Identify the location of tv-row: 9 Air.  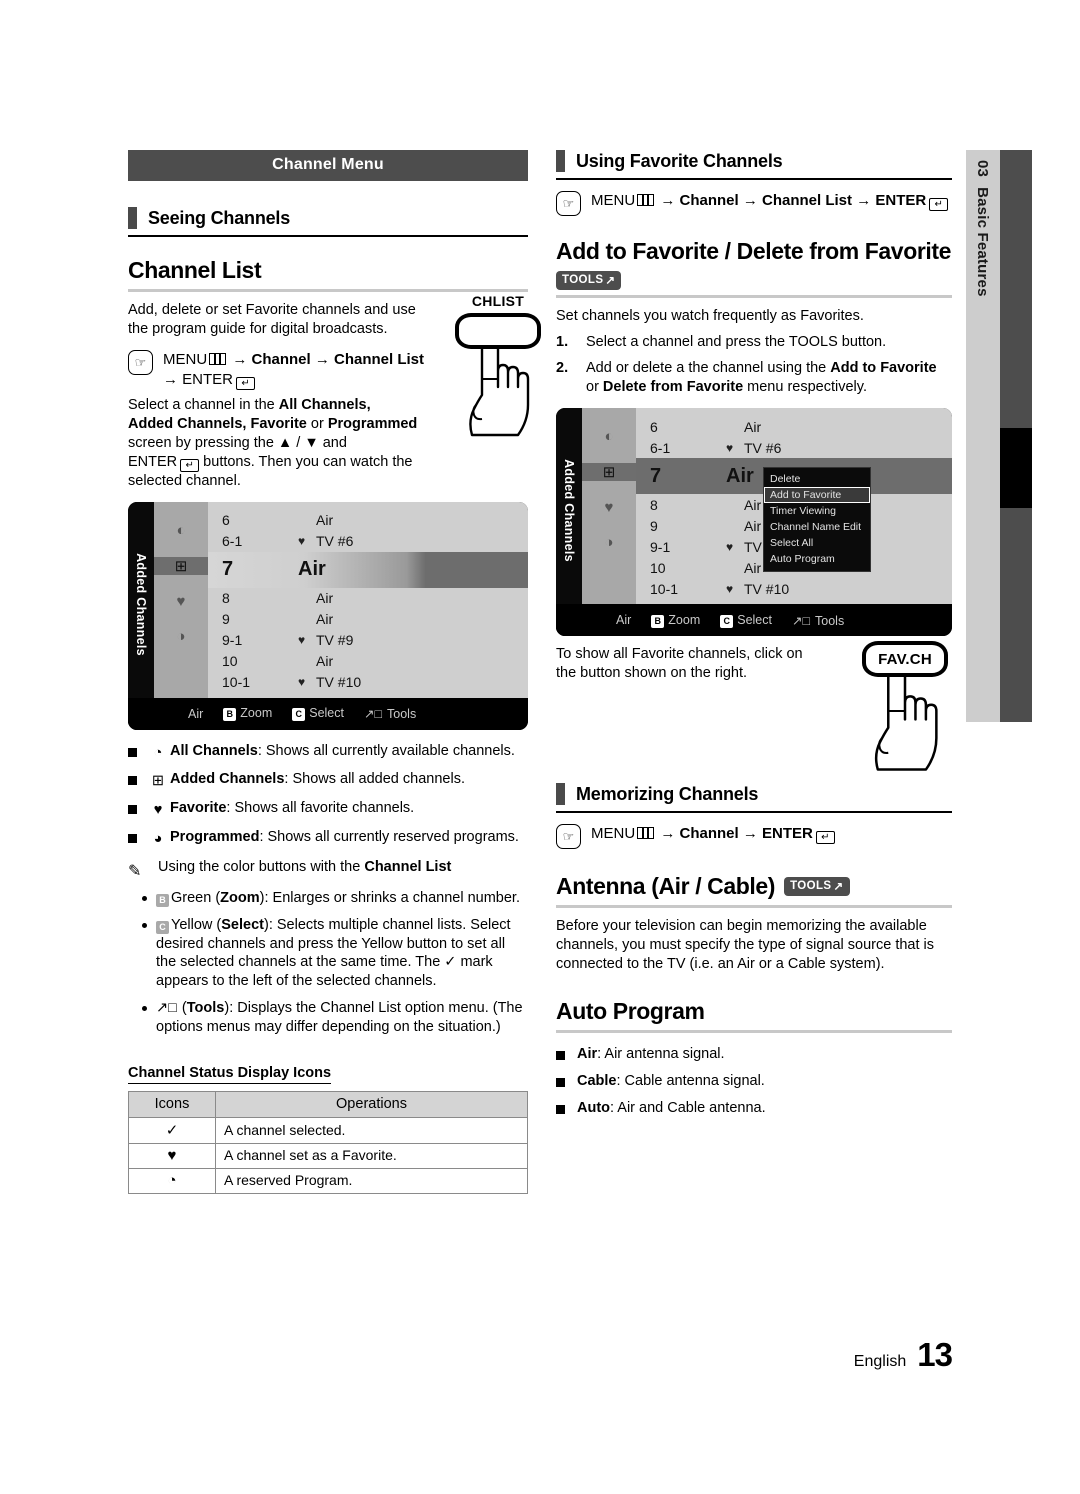
(368, 619).